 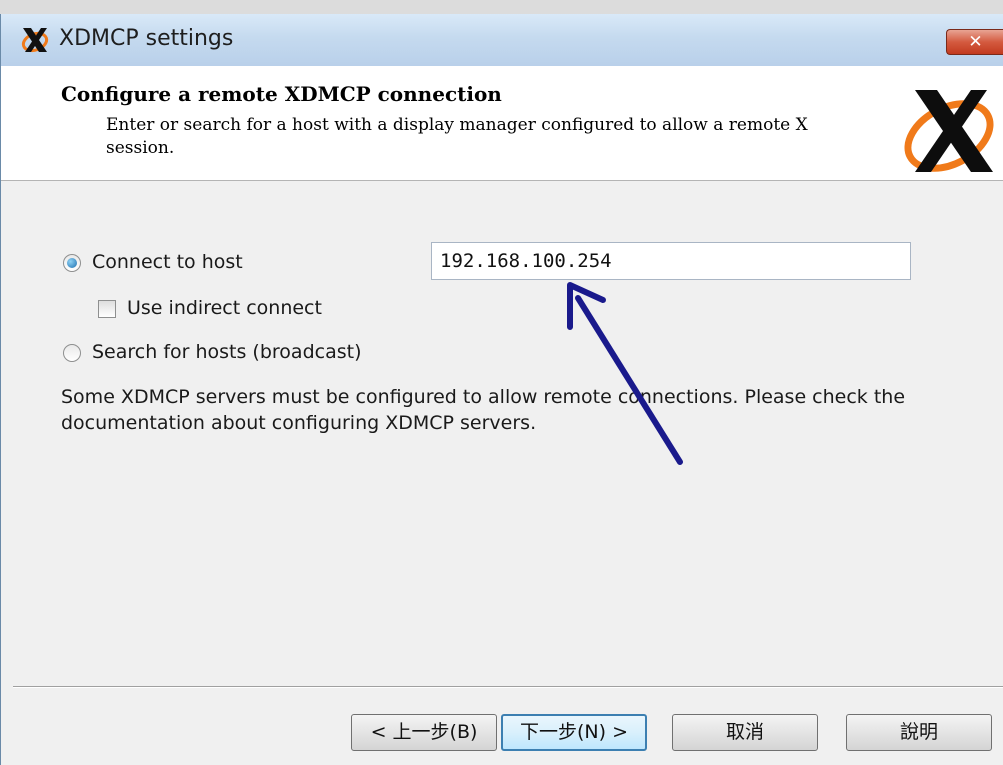 What do you see at coordinates (671, 261) in the screenshot?
I see `host-address-input` at bounding box center [671, 261].